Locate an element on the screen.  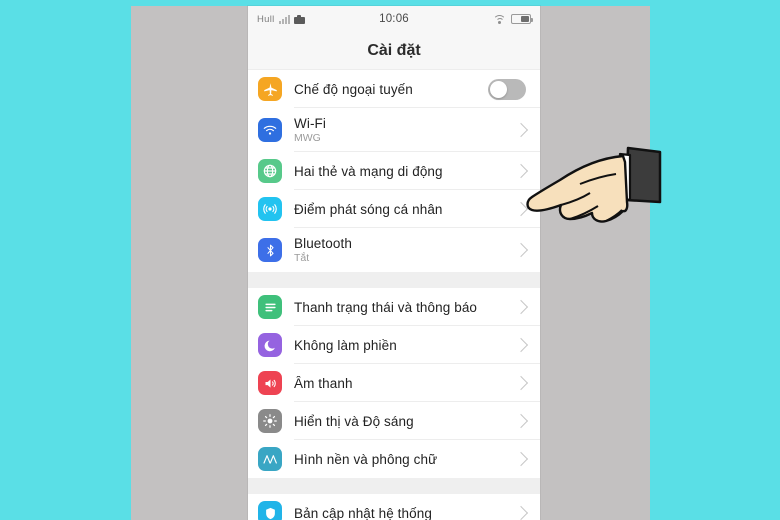
settings-row-wifi: Wi-Fi MWG is located at coordinates (394, 130).